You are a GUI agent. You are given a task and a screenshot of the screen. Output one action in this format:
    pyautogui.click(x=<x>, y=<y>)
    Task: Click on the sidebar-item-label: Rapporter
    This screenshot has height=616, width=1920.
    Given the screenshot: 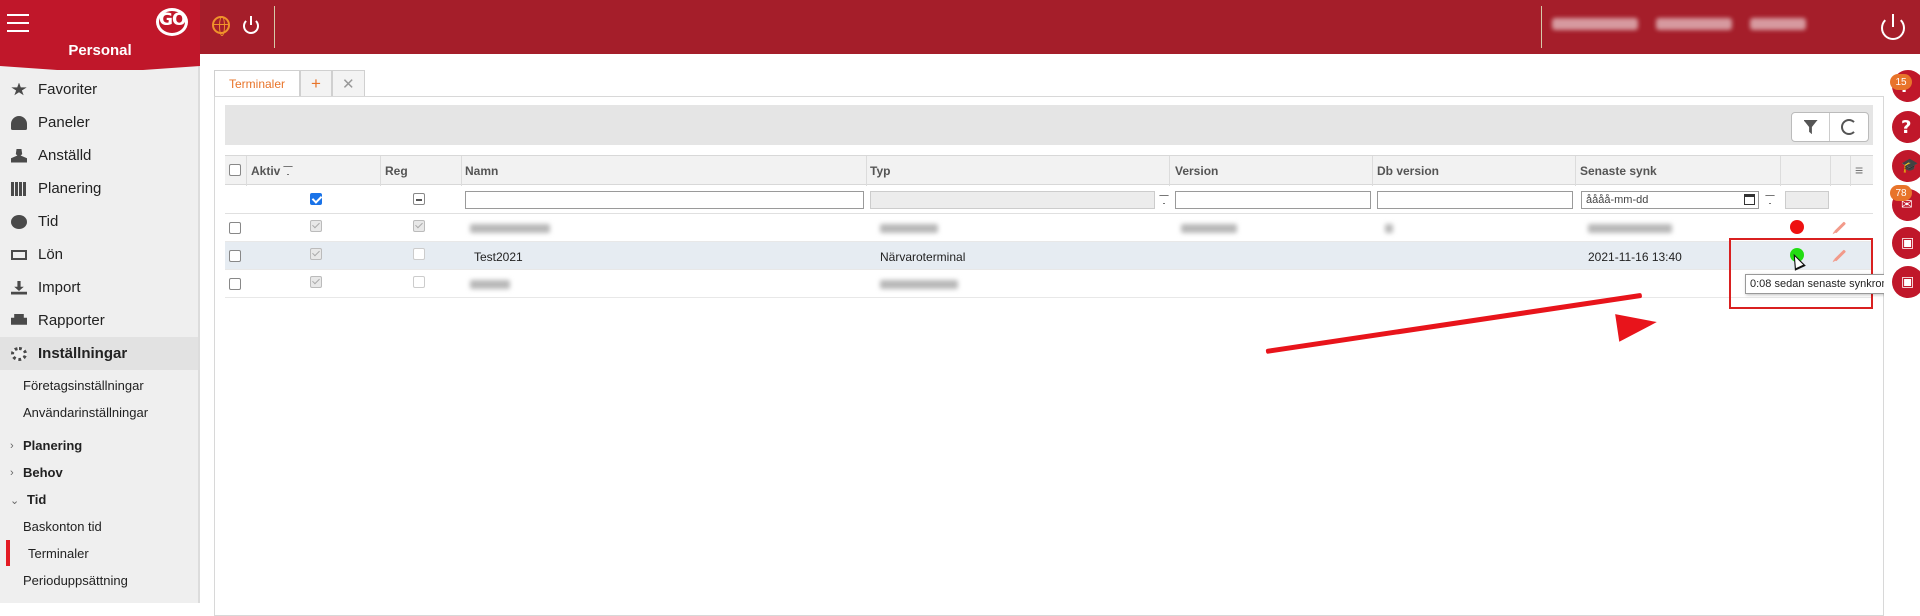 What is the action you would take?
    pyautogui.click(x=71, y=320)
    